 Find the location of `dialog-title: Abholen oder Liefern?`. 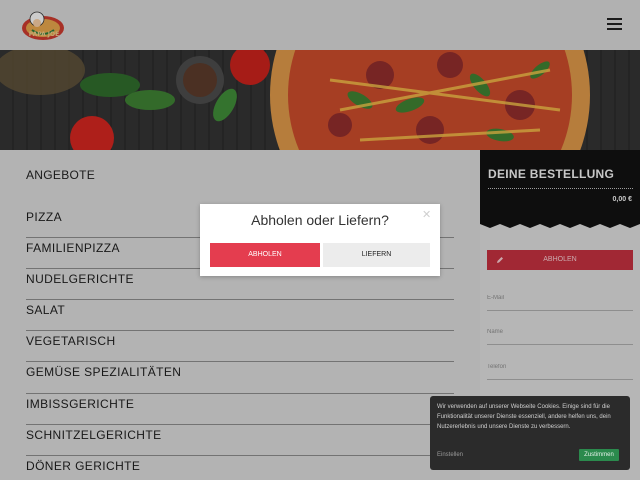

dialog-title: Abholen oder Liefern? is located at coordinates (320, 220).